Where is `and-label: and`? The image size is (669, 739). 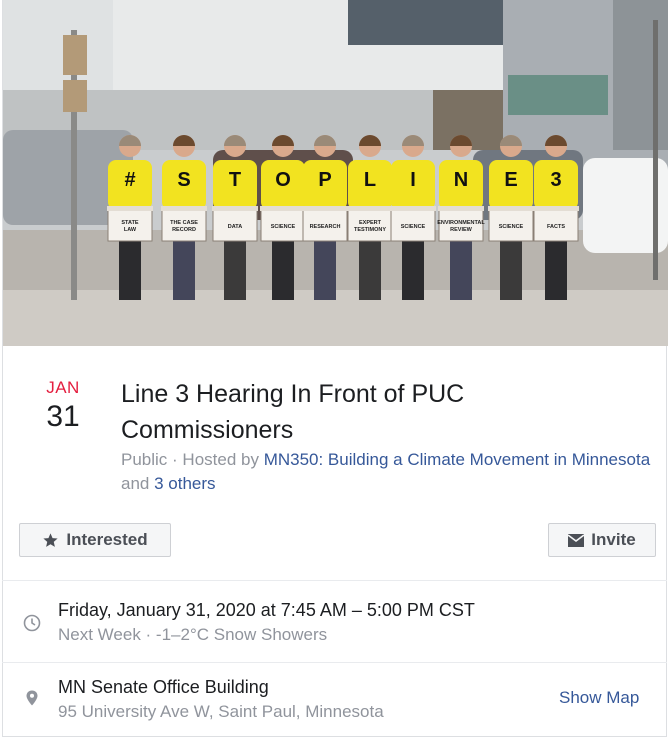
and-label: and is located at coordinates (138, 483).